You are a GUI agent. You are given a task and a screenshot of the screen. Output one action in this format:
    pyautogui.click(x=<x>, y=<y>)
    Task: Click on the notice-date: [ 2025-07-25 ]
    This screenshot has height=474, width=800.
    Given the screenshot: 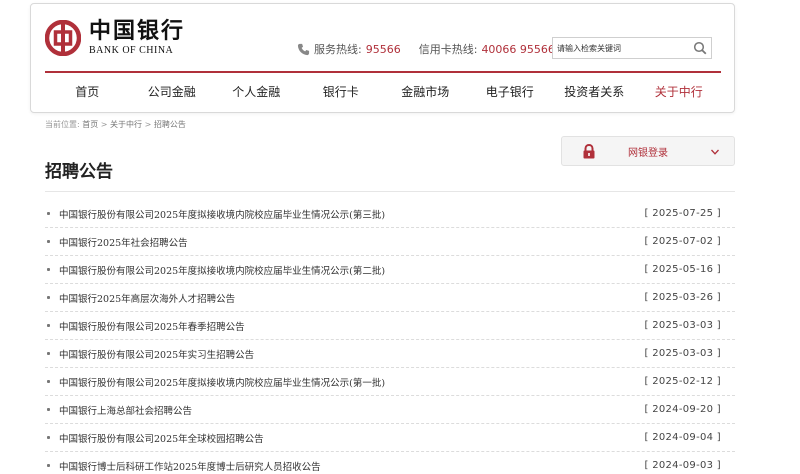 What is the action you would take?
    pyautogui.click(x=682, y=213)
    